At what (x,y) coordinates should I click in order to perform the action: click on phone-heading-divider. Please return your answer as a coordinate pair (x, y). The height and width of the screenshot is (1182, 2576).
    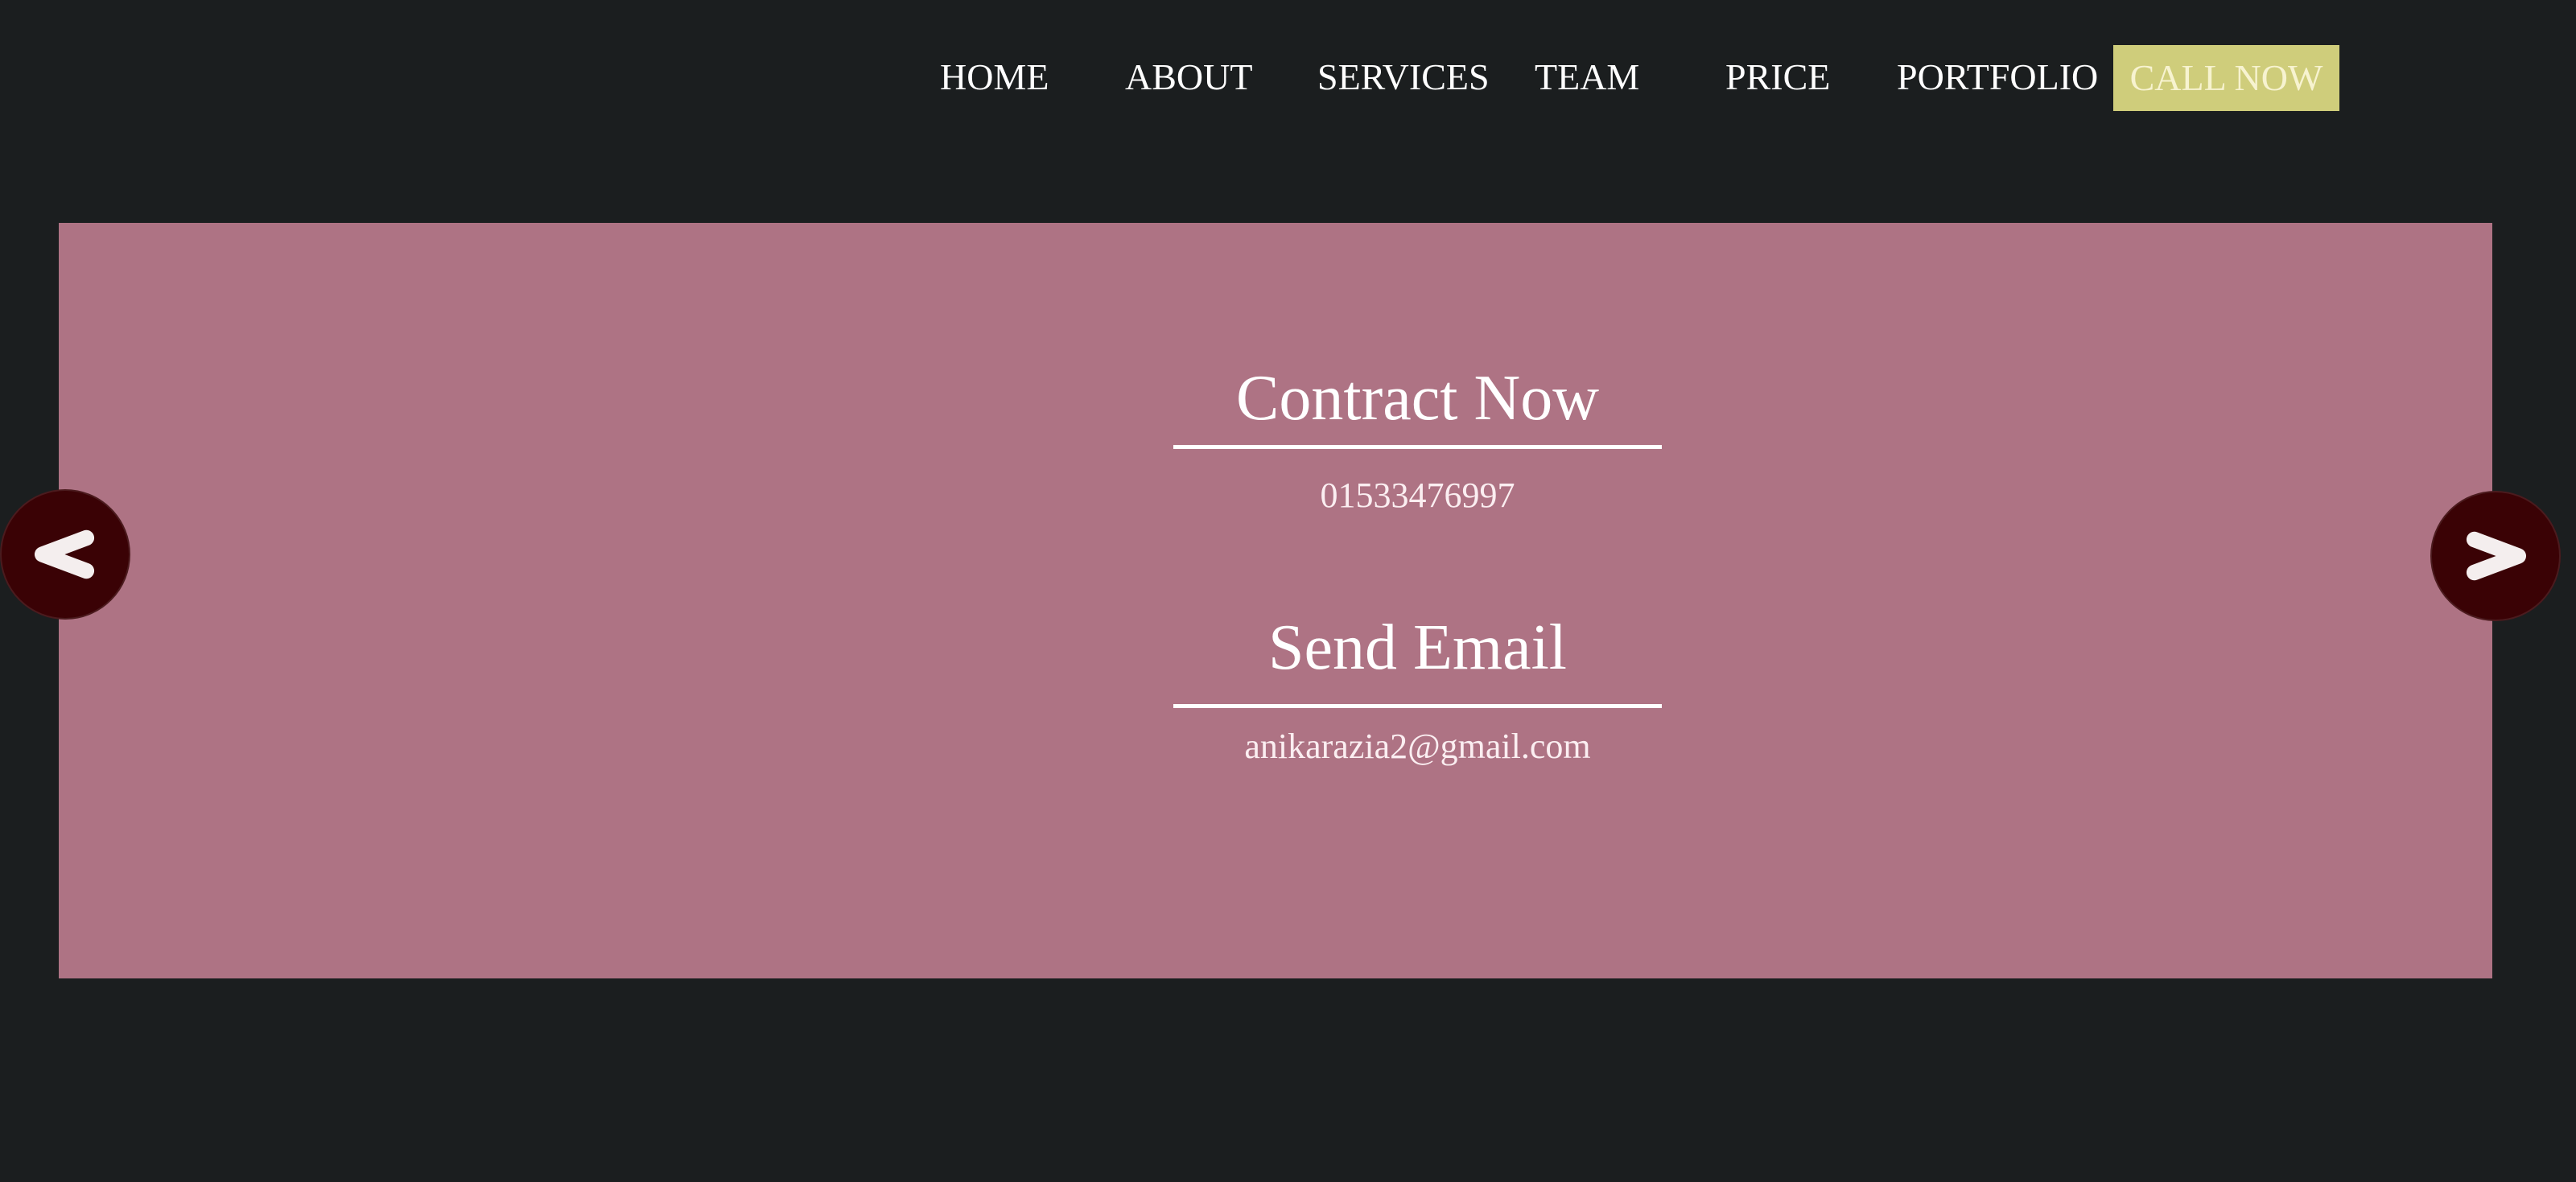
    Looking at the image, I should click on (1417, 447).